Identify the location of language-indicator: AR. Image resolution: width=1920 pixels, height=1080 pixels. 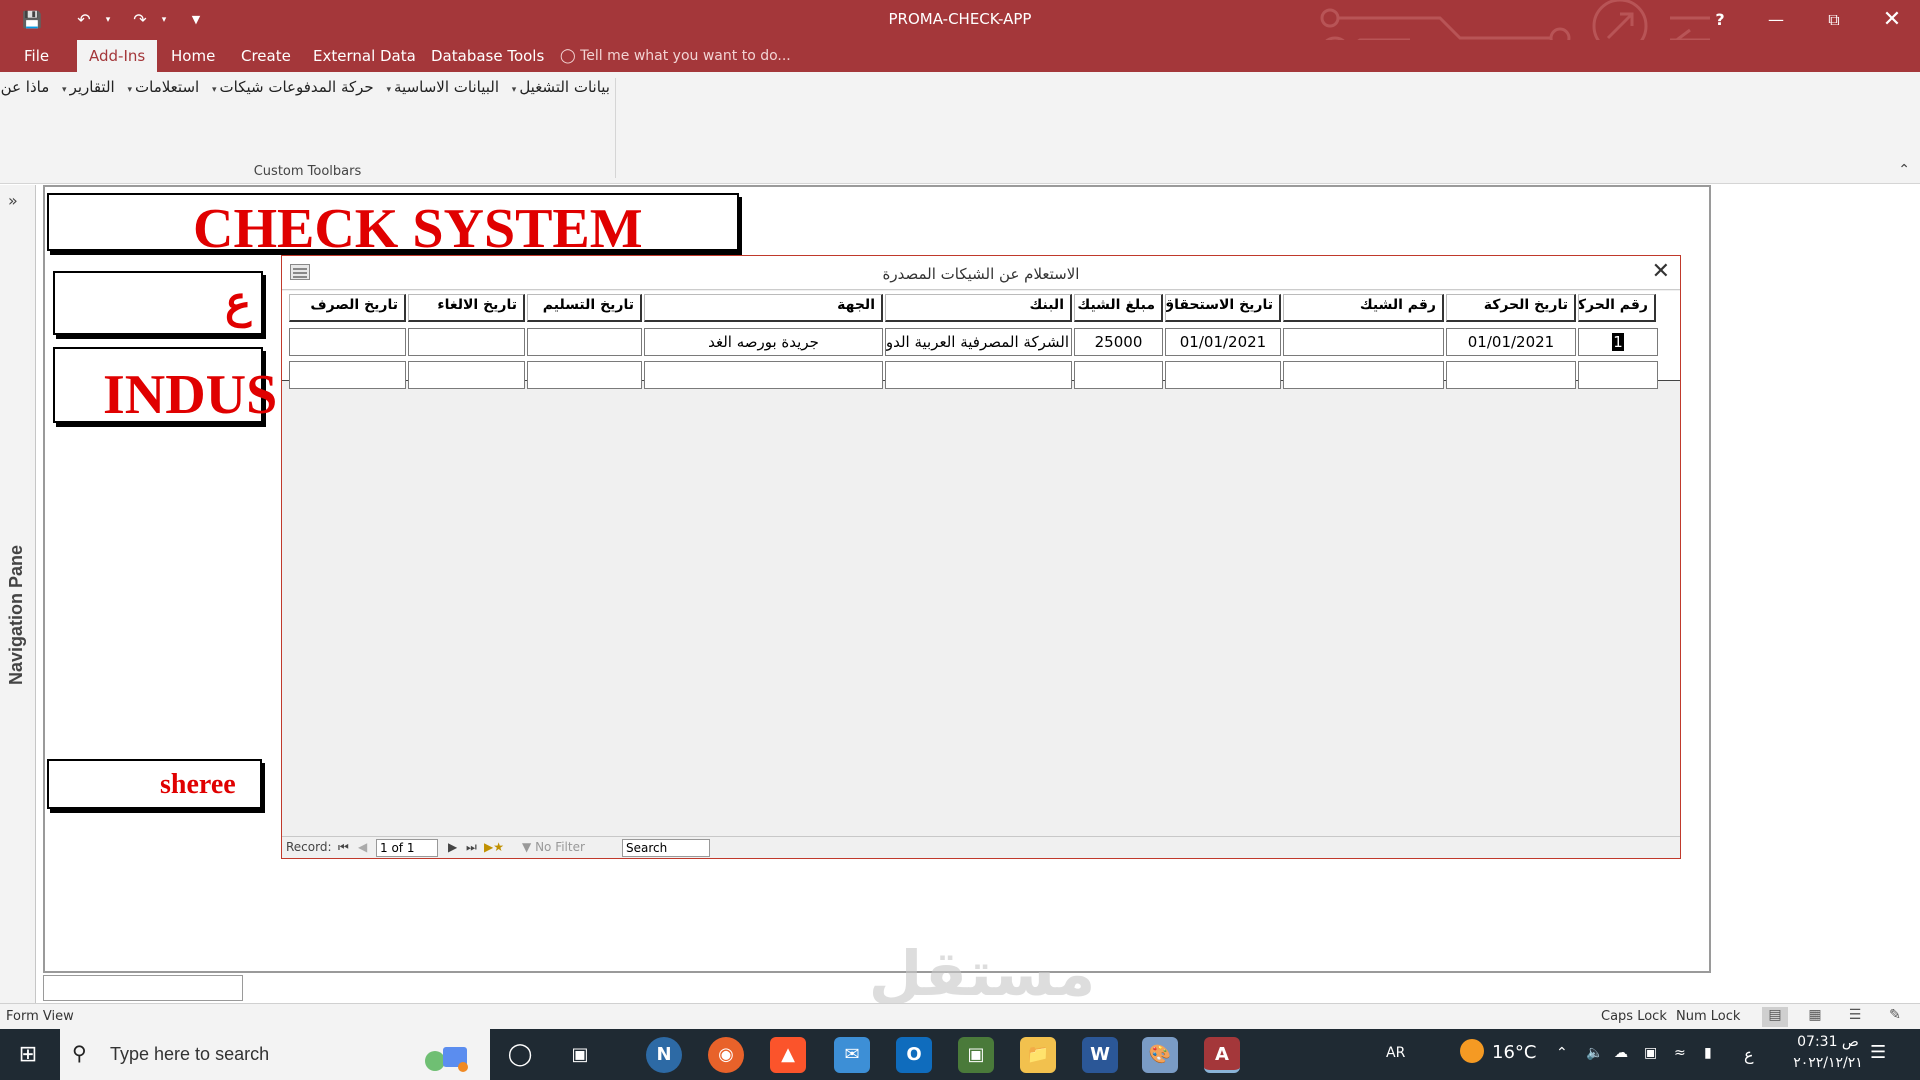
(1395, 1053).